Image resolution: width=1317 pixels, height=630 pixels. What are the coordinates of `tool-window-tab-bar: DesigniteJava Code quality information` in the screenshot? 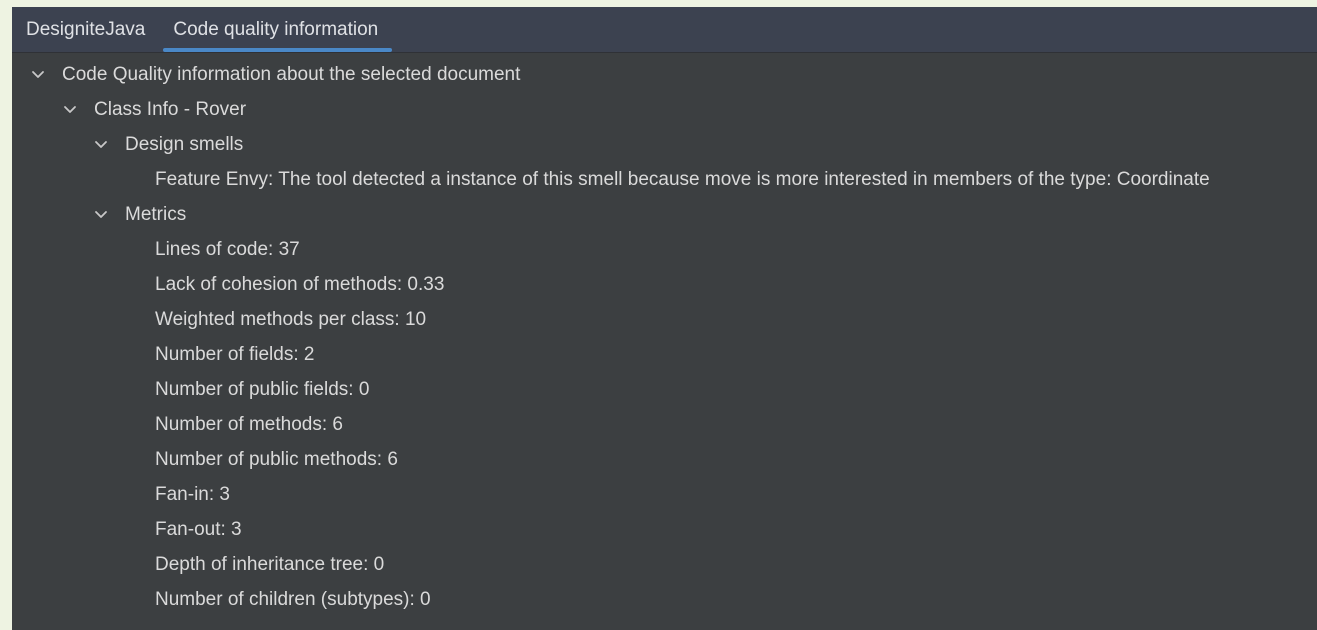 It's located at (664, 30).